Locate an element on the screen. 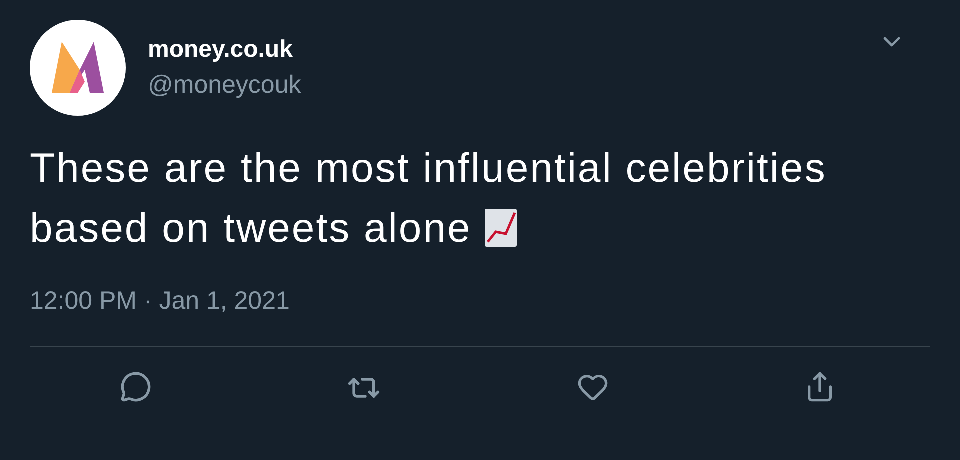  account-name: money.co.uk is located at coordinates (221, 50).